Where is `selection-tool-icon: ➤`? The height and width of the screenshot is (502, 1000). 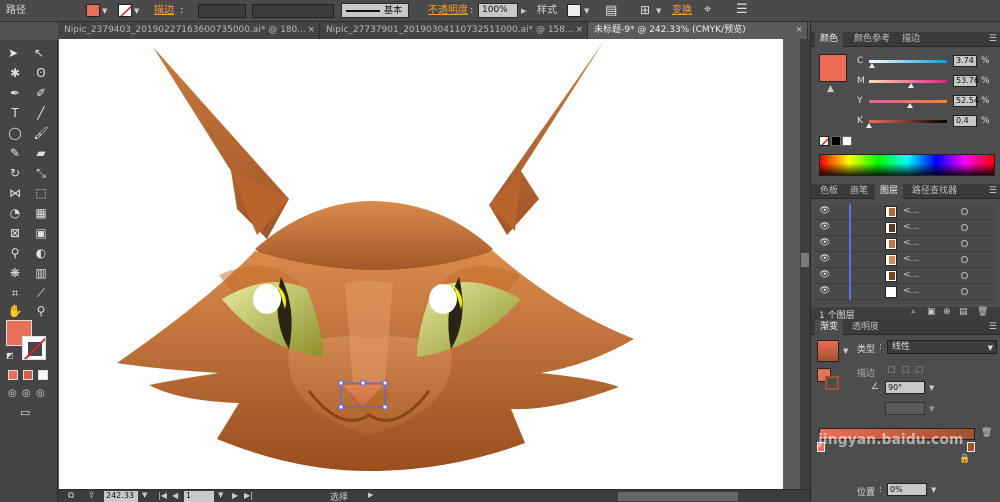
selection-tool-icon: ➤ is located at coordinates (13, 53).